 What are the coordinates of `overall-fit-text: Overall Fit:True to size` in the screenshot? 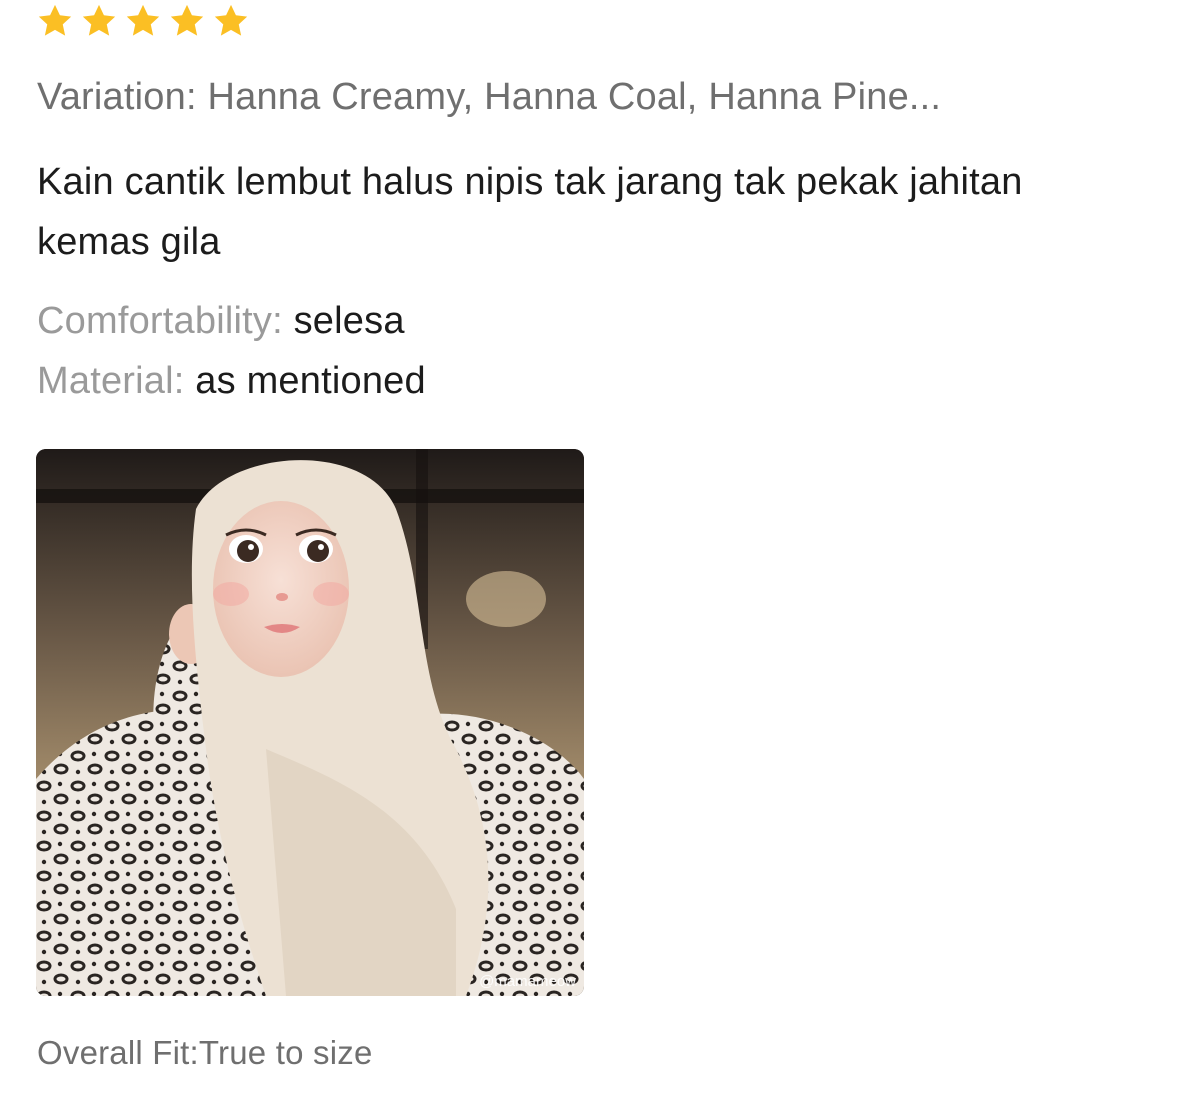 It's located at (205, 1052).